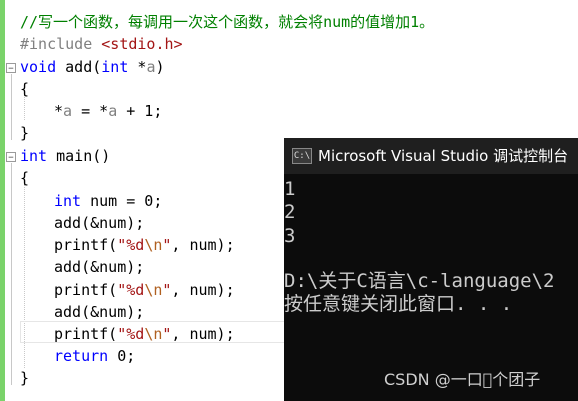 Image resolution: width=578 pixels, height=401 pixels. I want to click on code-line-add-signature: void add(int *a), so click(92, 67).